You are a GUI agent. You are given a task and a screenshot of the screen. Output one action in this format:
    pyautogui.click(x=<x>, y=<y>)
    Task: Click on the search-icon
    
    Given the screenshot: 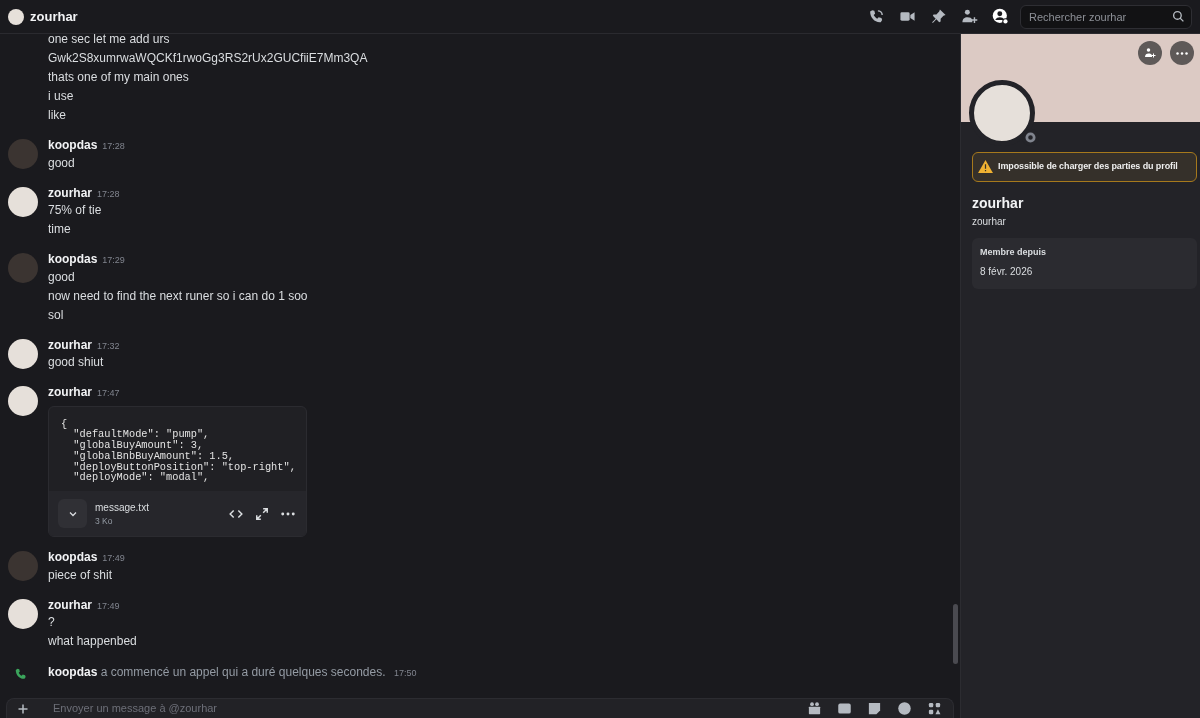 What is the action you would take?
    pyautogui.click(x=1178, y=16)
    